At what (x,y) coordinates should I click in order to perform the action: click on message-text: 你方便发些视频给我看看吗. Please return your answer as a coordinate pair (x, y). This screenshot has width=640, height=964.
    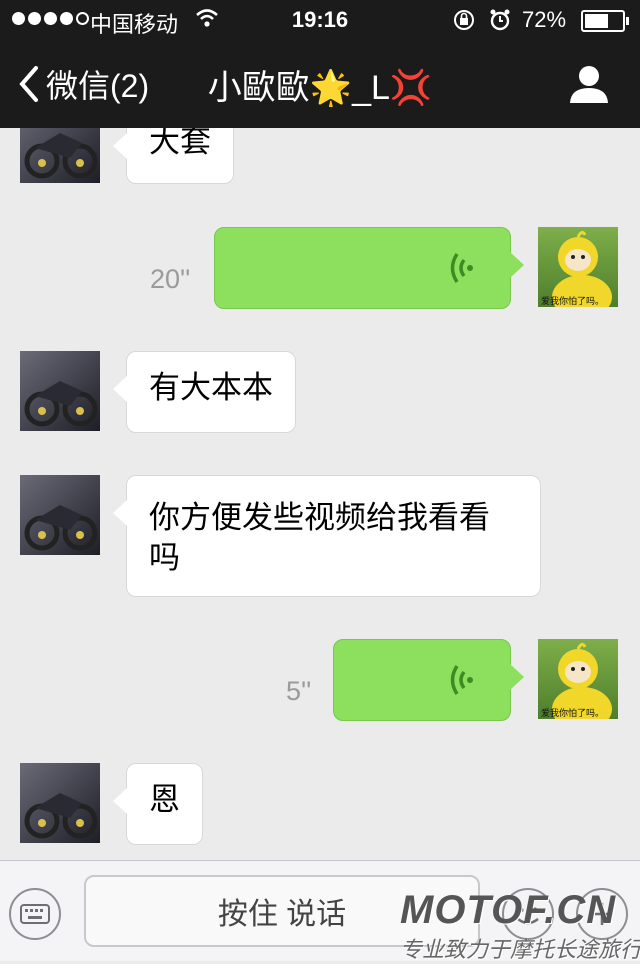
    Looking at the image, I should click on (319, 537).